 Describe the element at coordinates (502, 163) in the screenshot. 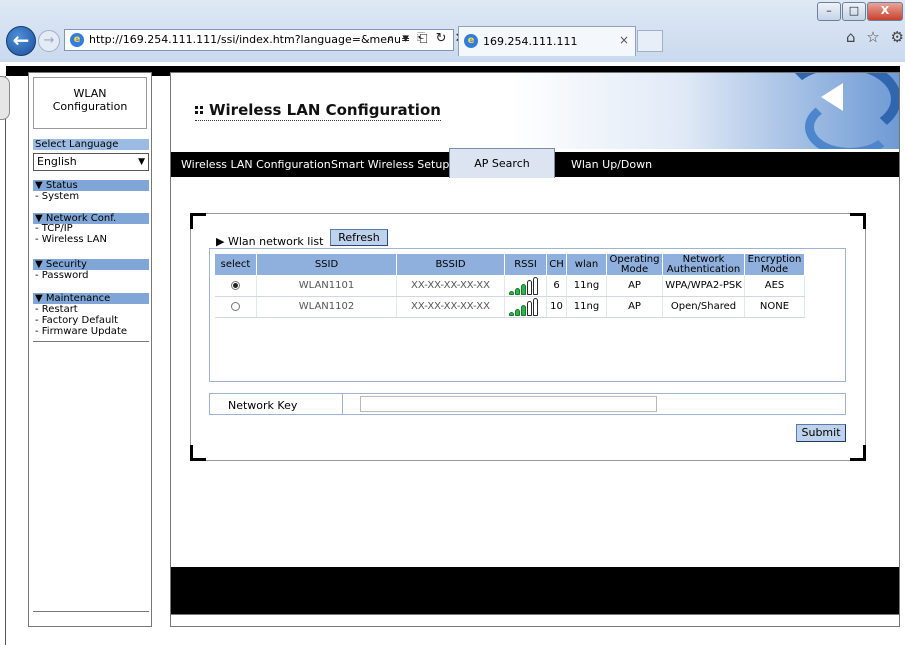

I see `tab-ap-search: AP Search` at that location.